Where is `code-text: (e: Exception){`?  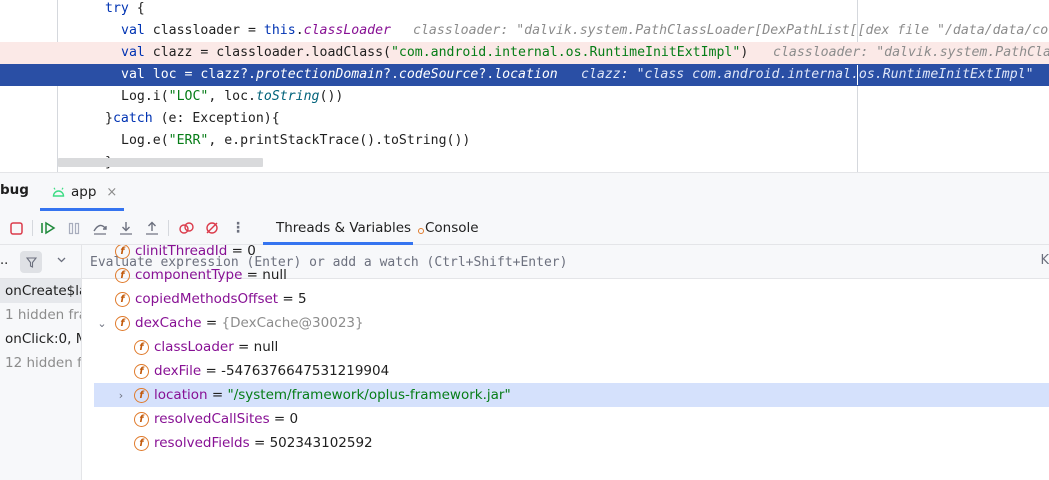
code-text: (e: Exception){ is located at coordinates (216, 118).